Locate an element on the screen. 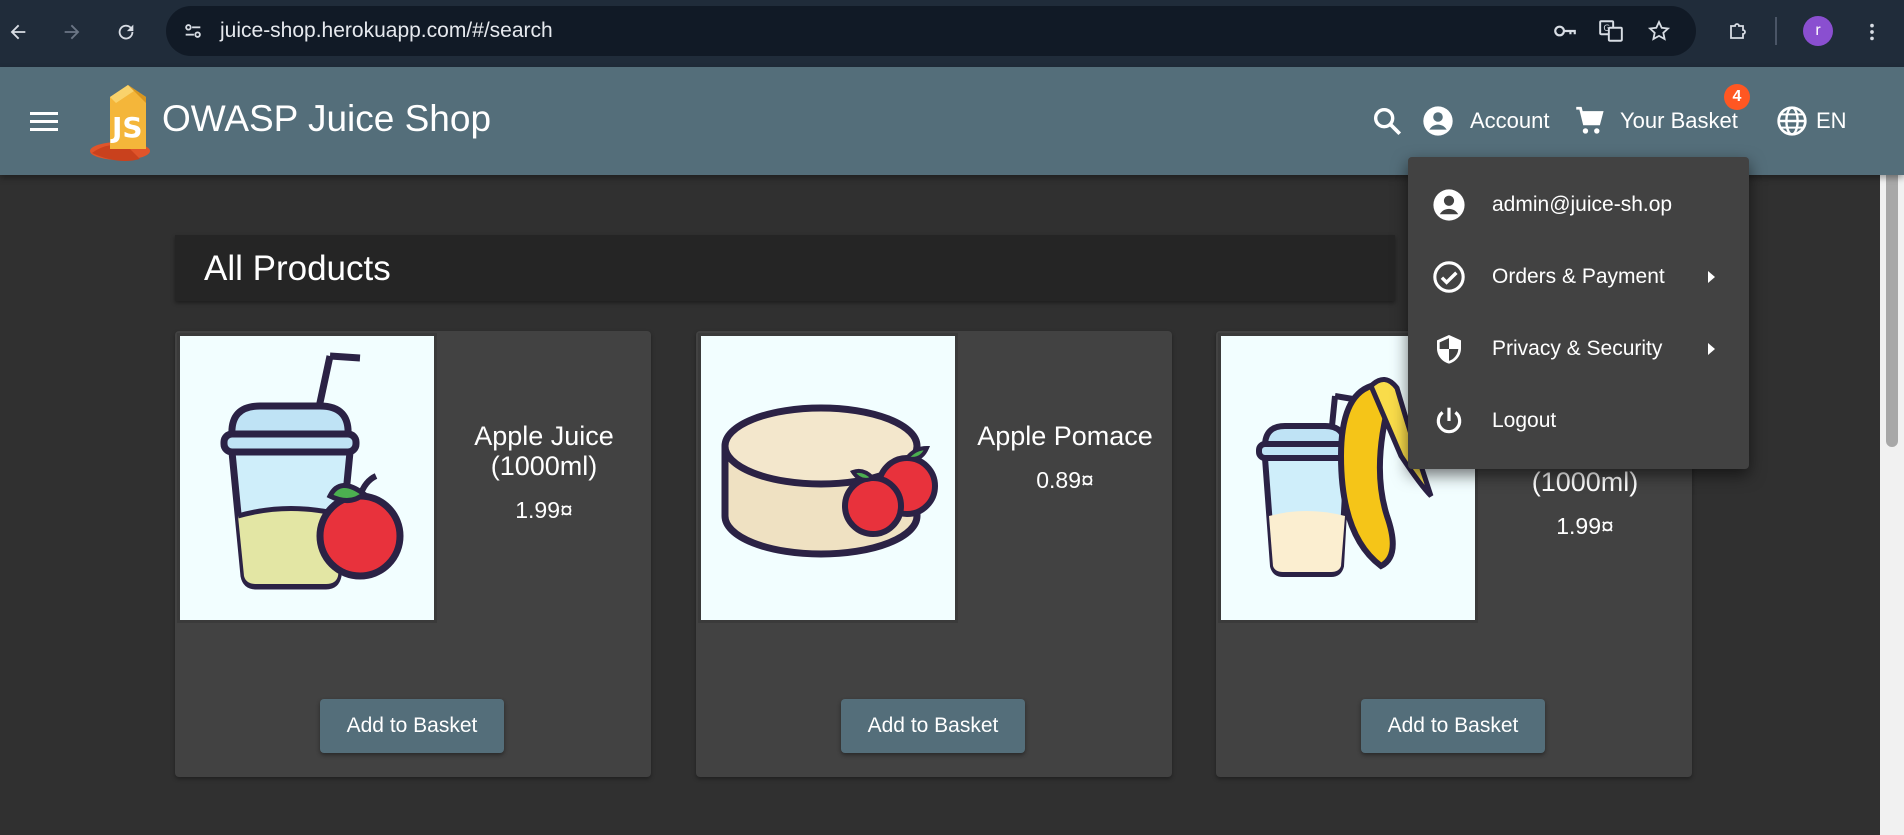 This screenshot has width=1904, height=835. back-button is located at coordinates (18, 32).